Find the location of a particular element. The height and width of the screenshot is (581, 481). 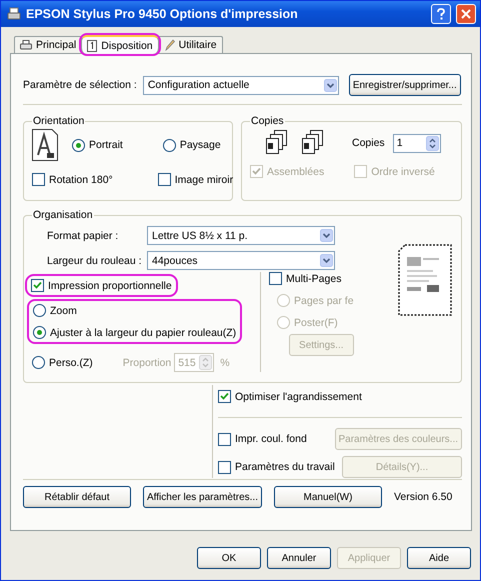

checkbox-label: Assemblées is located at coordinates (295, 172).